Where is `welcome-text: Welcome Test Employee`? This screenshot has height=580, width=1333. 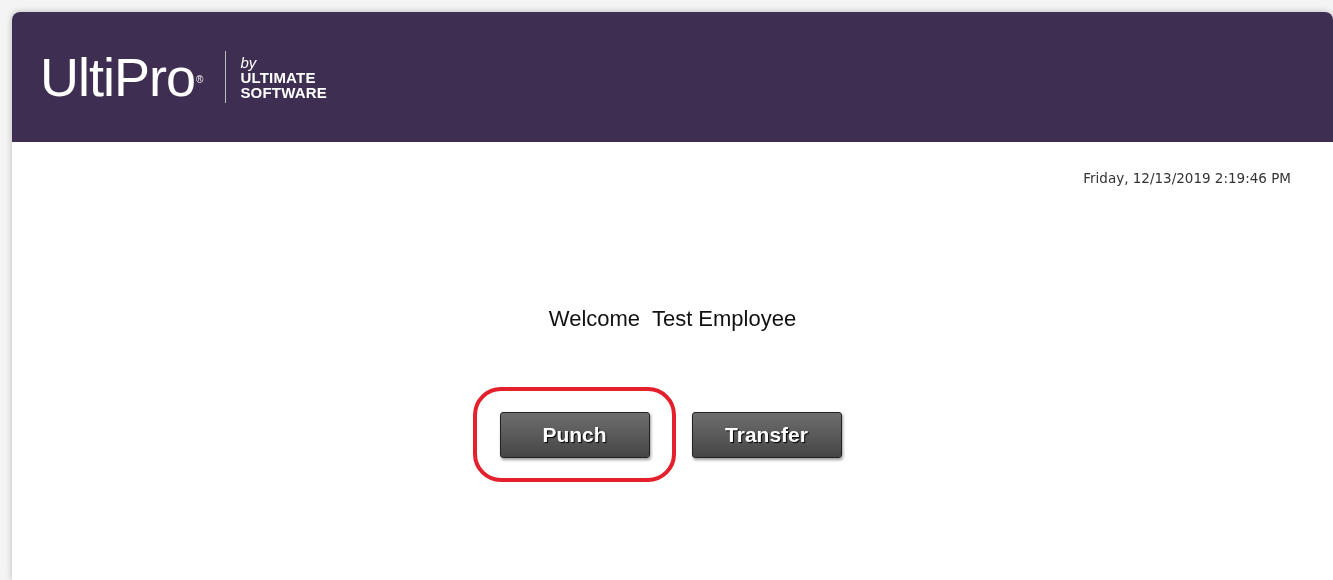 welcome-text: Welcome Test Employee is located at coordinates (672, 319).